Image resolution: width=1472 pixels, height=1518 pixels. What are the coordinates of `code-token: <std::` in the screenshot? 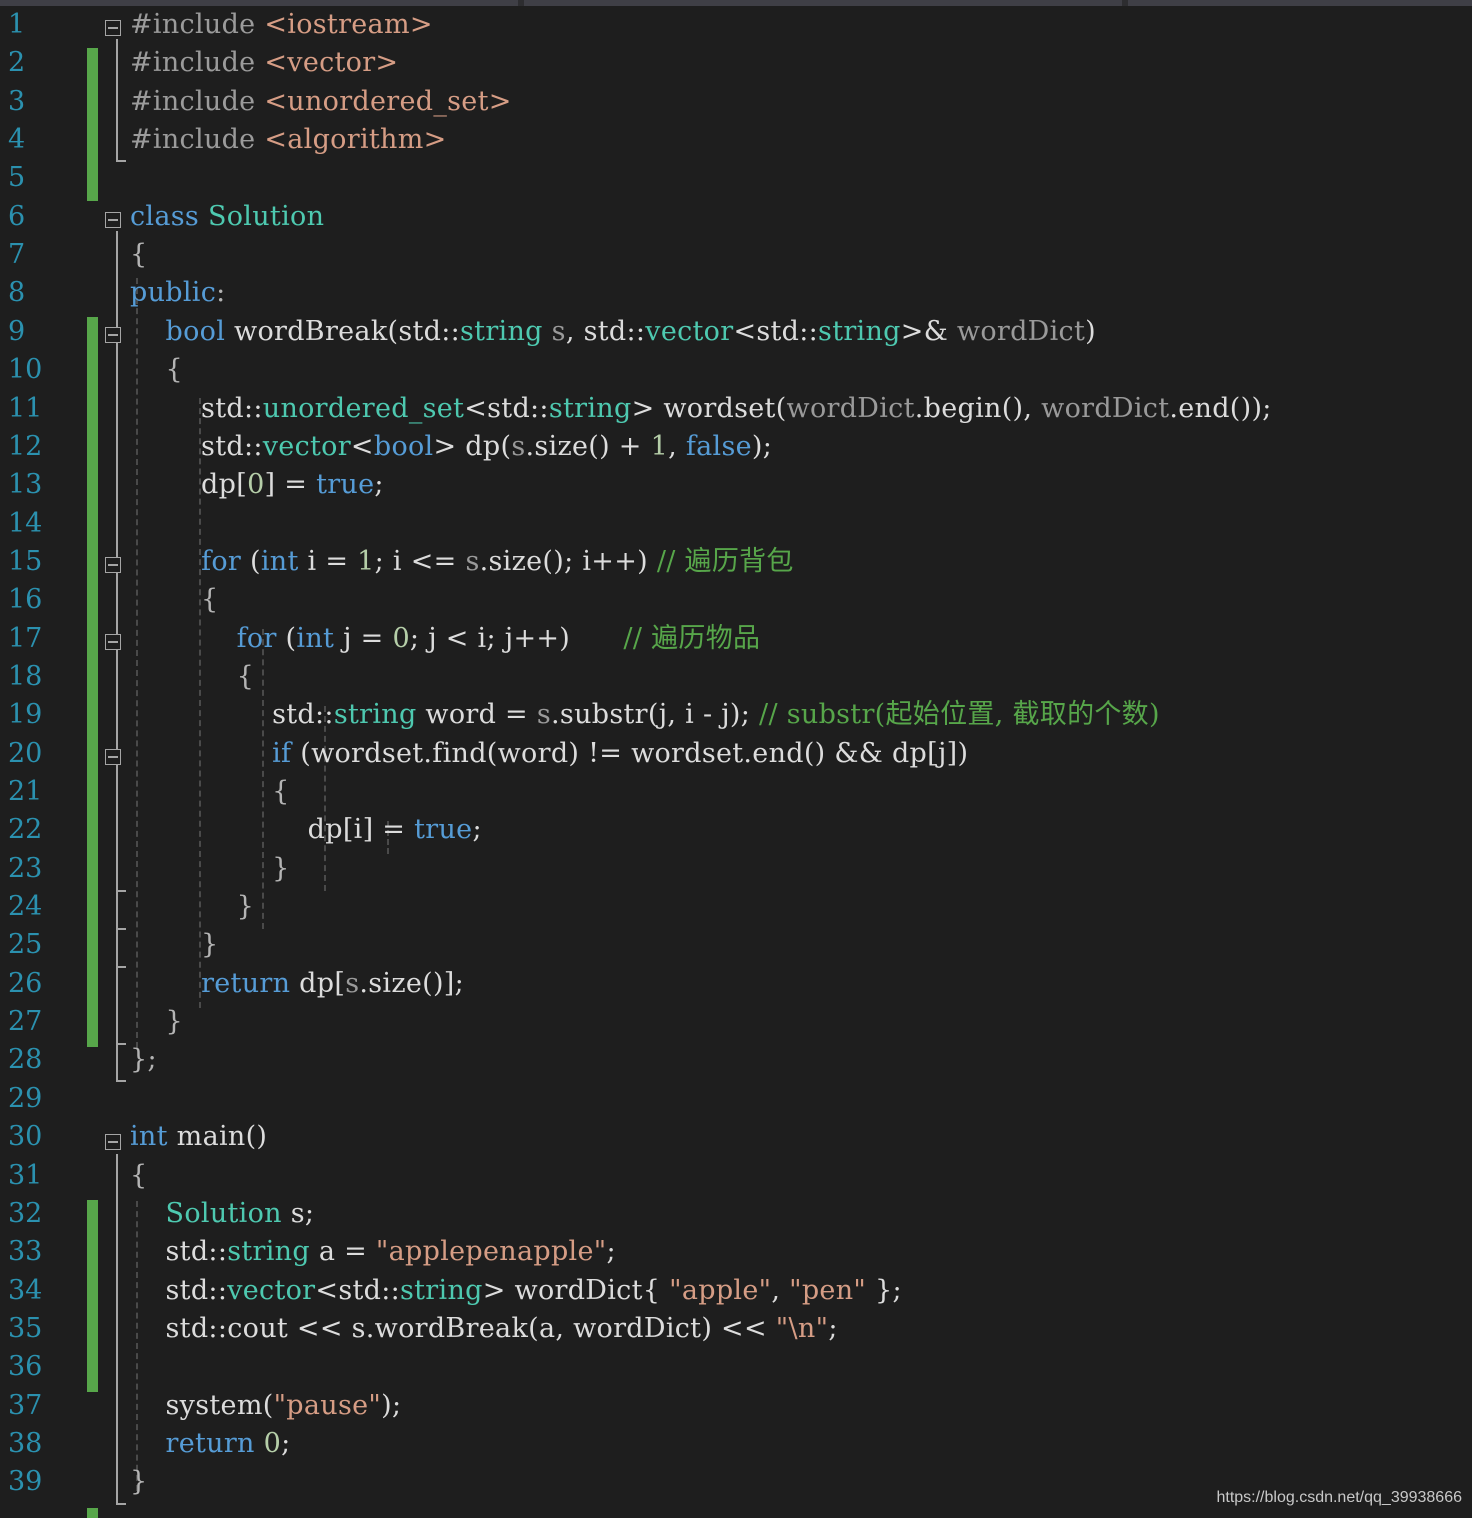 It's located at (776, 331).